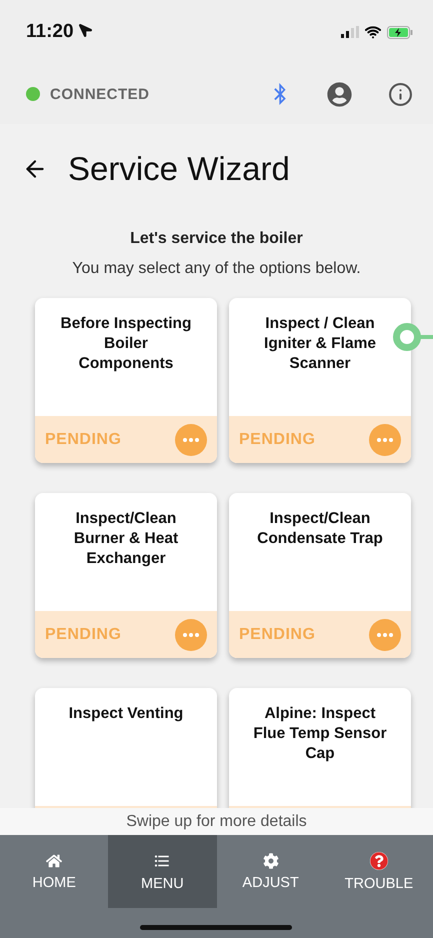 This screenshot has height=938, width=433. I want to click on signal-icon, so click(350, 32).